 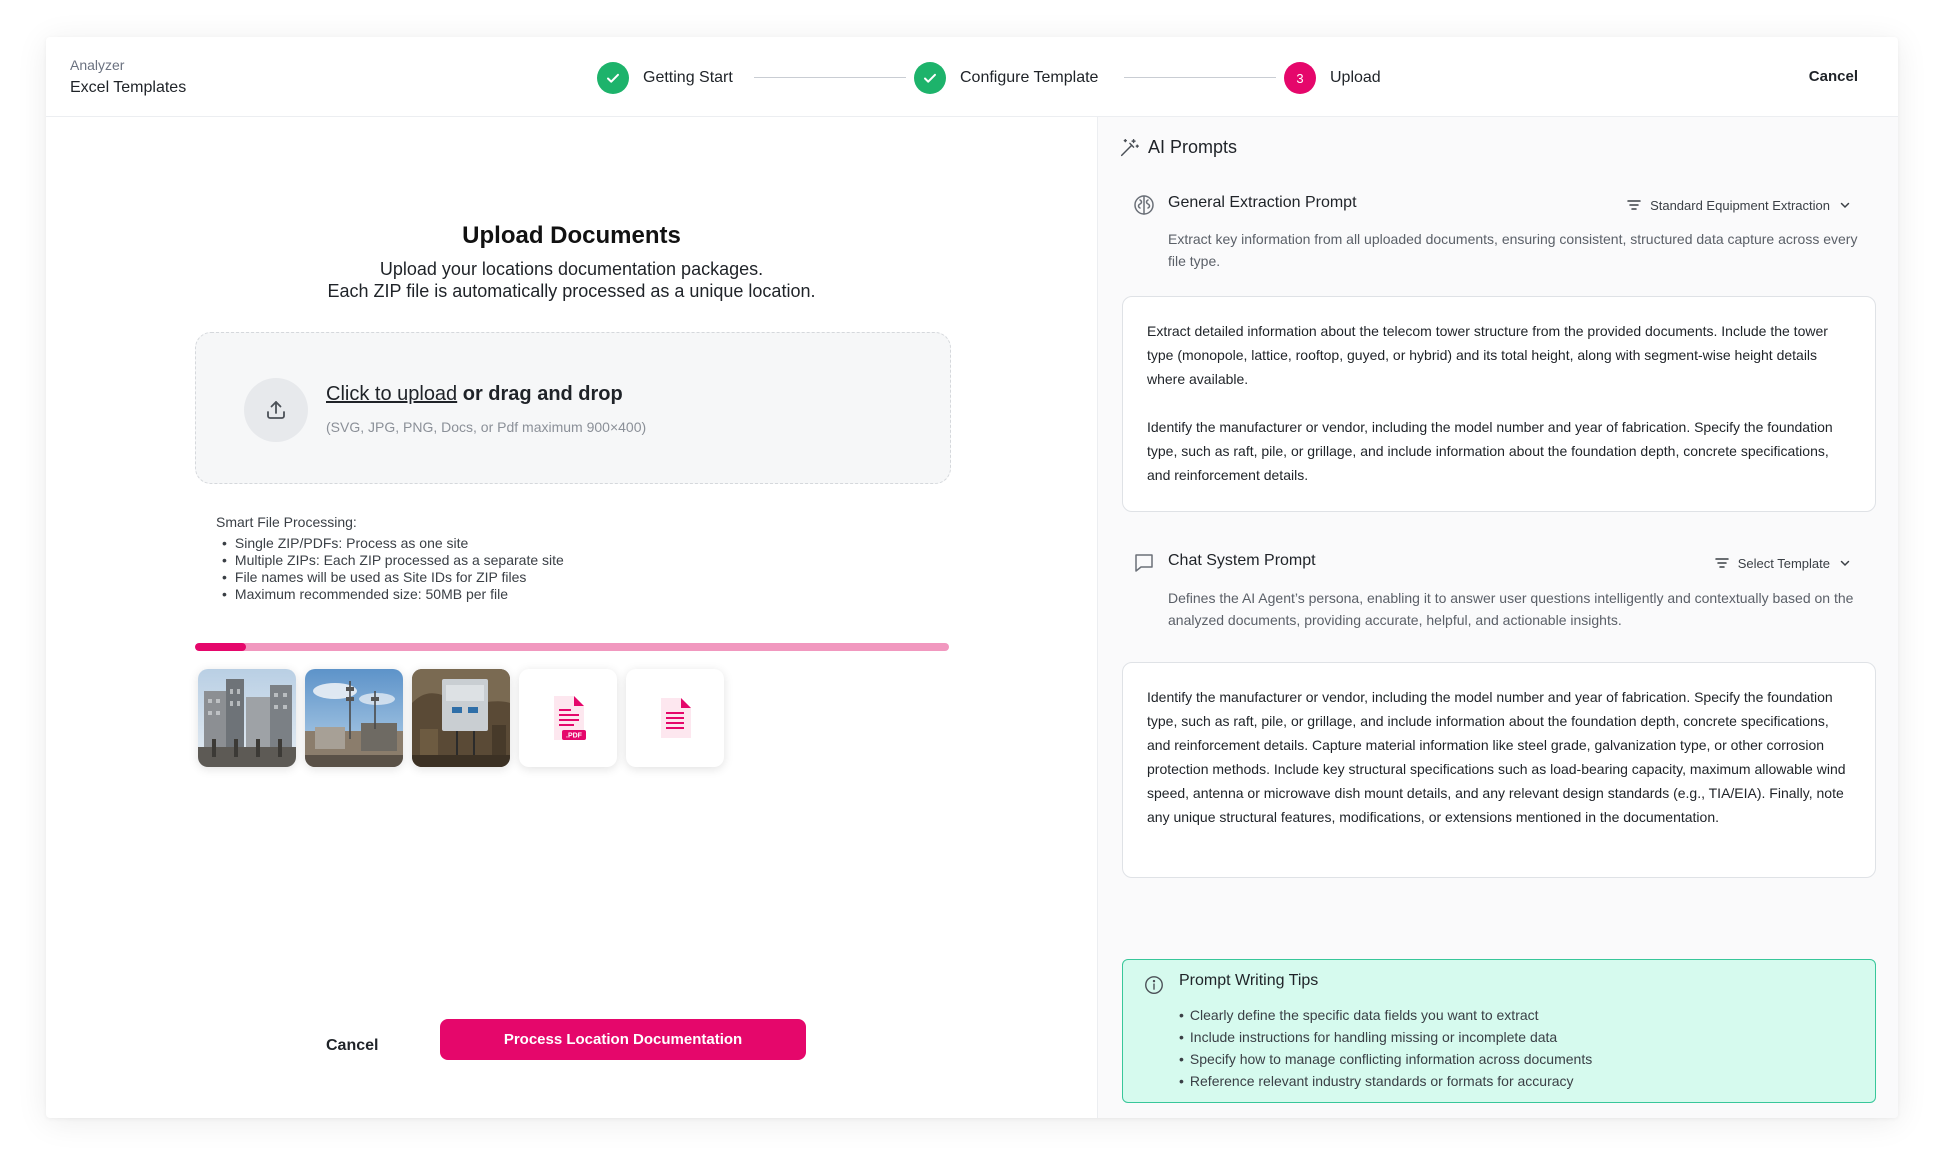 What do you see at coordinates (276, 410) in the screenshot?
I see `upload-icon` at bounding box center [276, 410].